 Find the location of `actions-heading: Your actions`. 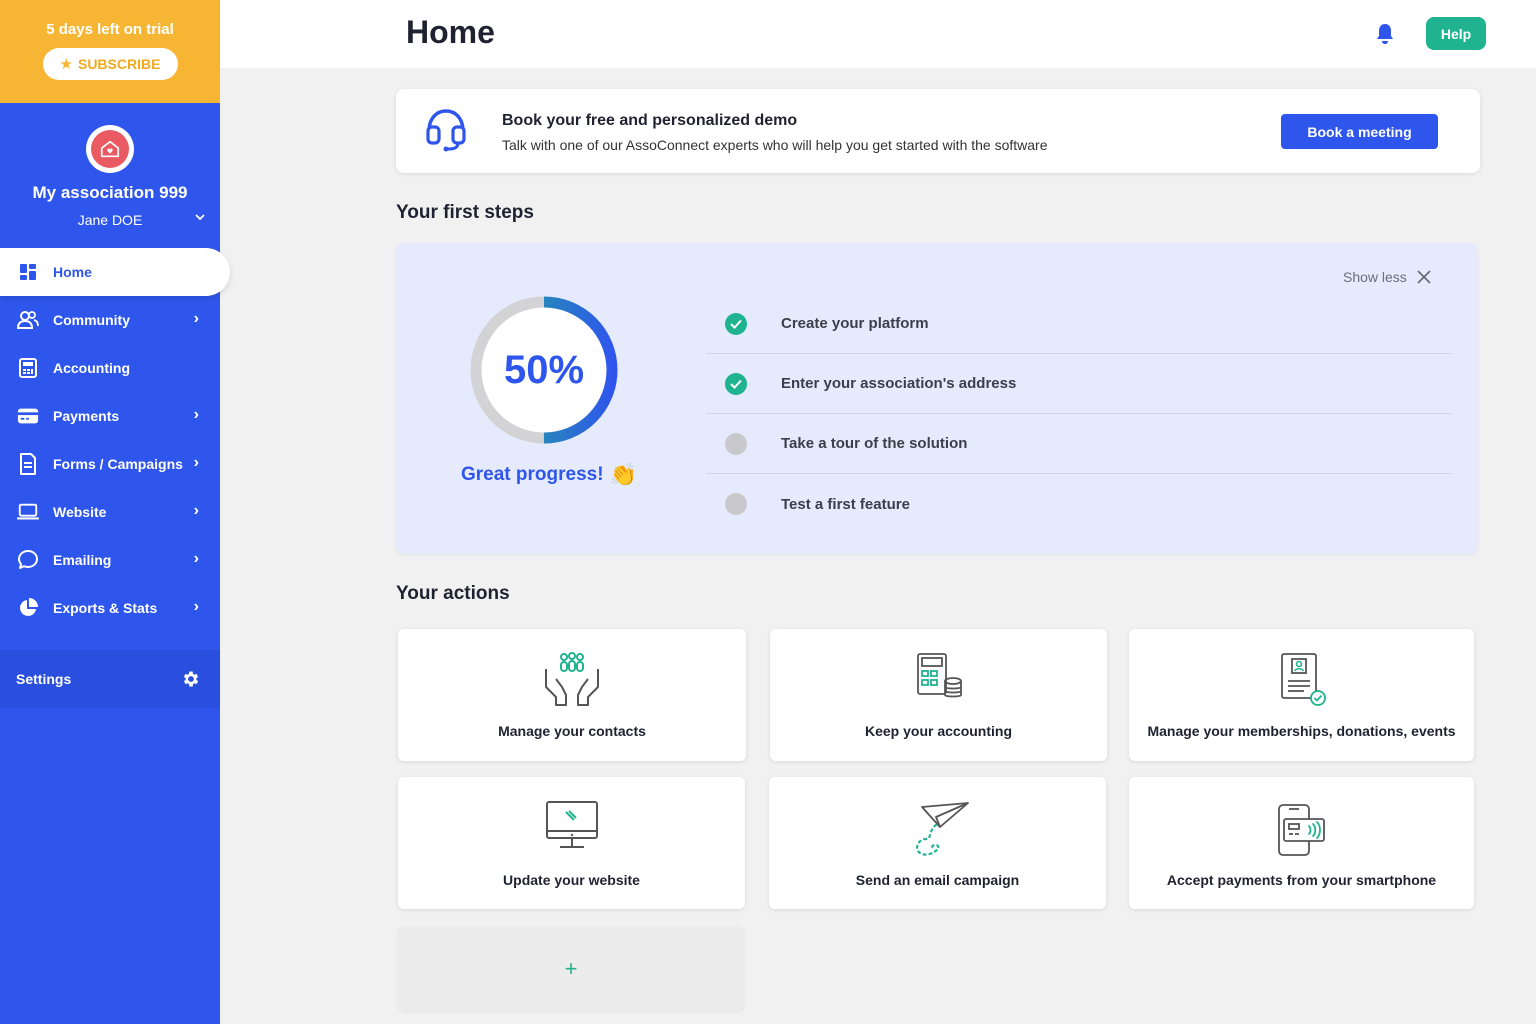

actions-heading: Your actions is located at coordinates (453, 593).